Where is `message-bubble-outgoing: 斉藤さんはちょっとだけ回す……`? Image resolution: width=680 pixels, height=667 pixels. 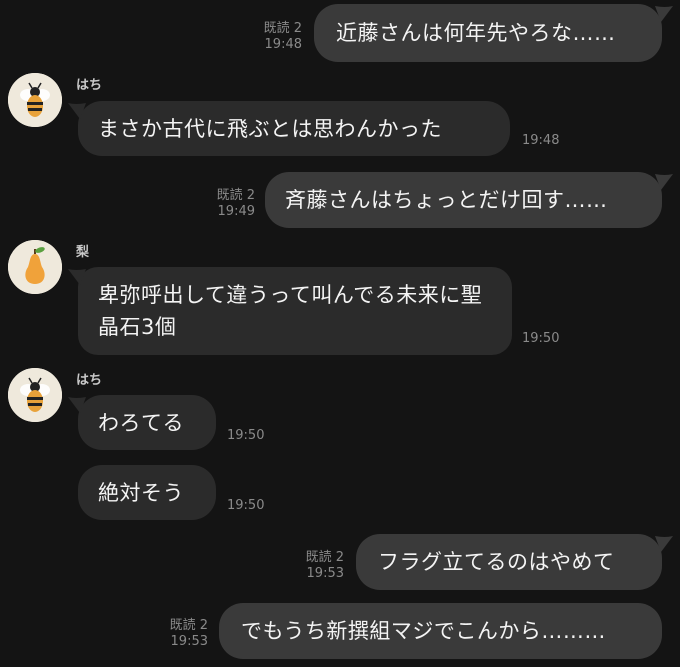
message-bubble-outgoing: 斉藤さんはちょっとだけ回す…… is located at coordinates (463, 200).